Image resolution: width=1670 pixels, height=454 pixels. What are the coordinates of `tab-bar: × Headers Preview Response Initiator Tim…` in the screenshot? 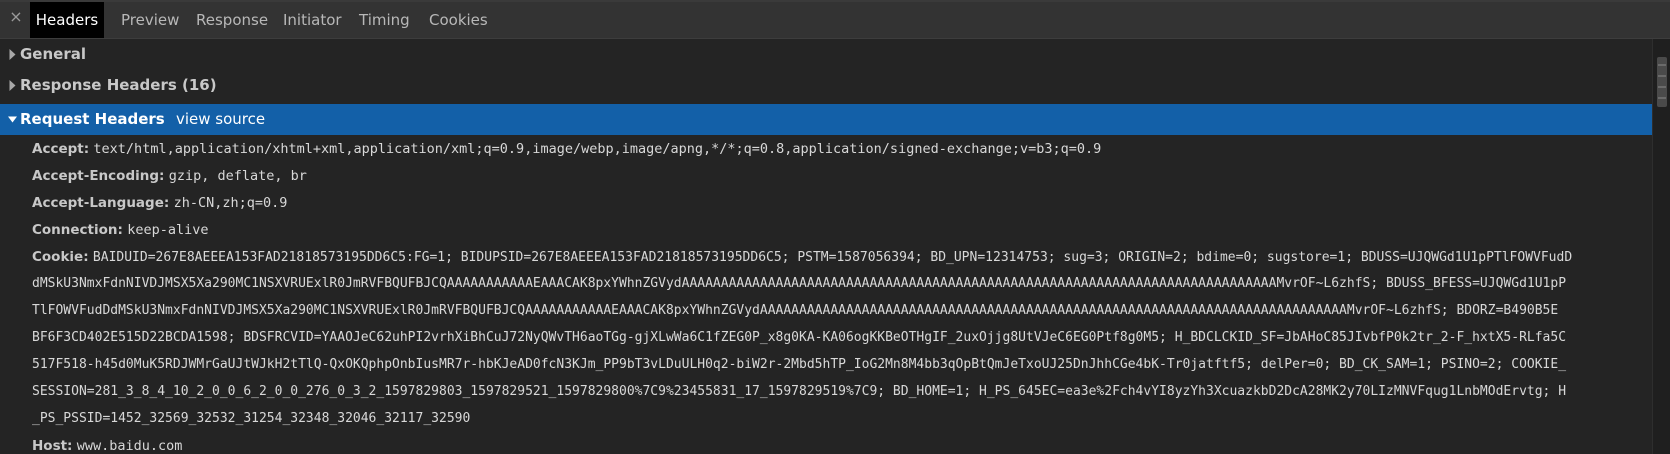 It's located at (835, 19).